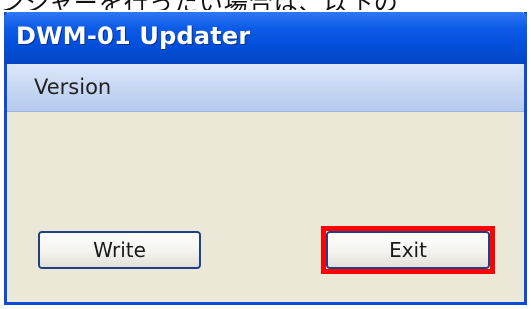  What do you see at coordinates (133, 36) in the screenshot?
I see `window-title: DWM-01 Updater` at bounding box center [133, 36].